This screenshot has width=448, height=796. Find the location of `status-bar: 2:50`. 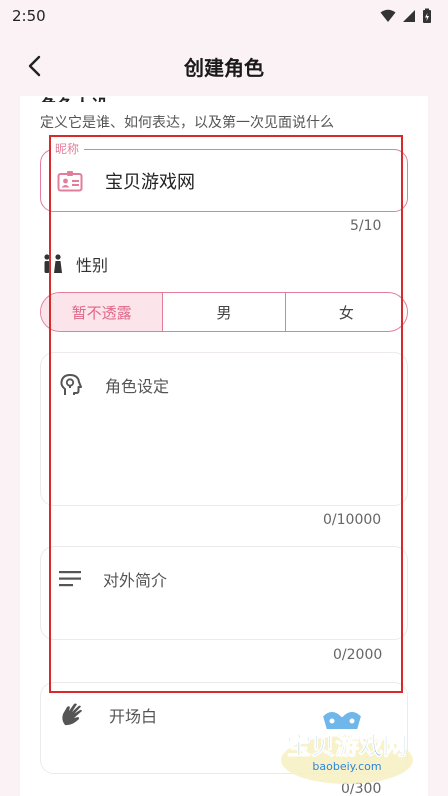

status-bar: 2:50 is located at coordinates (224, 16).